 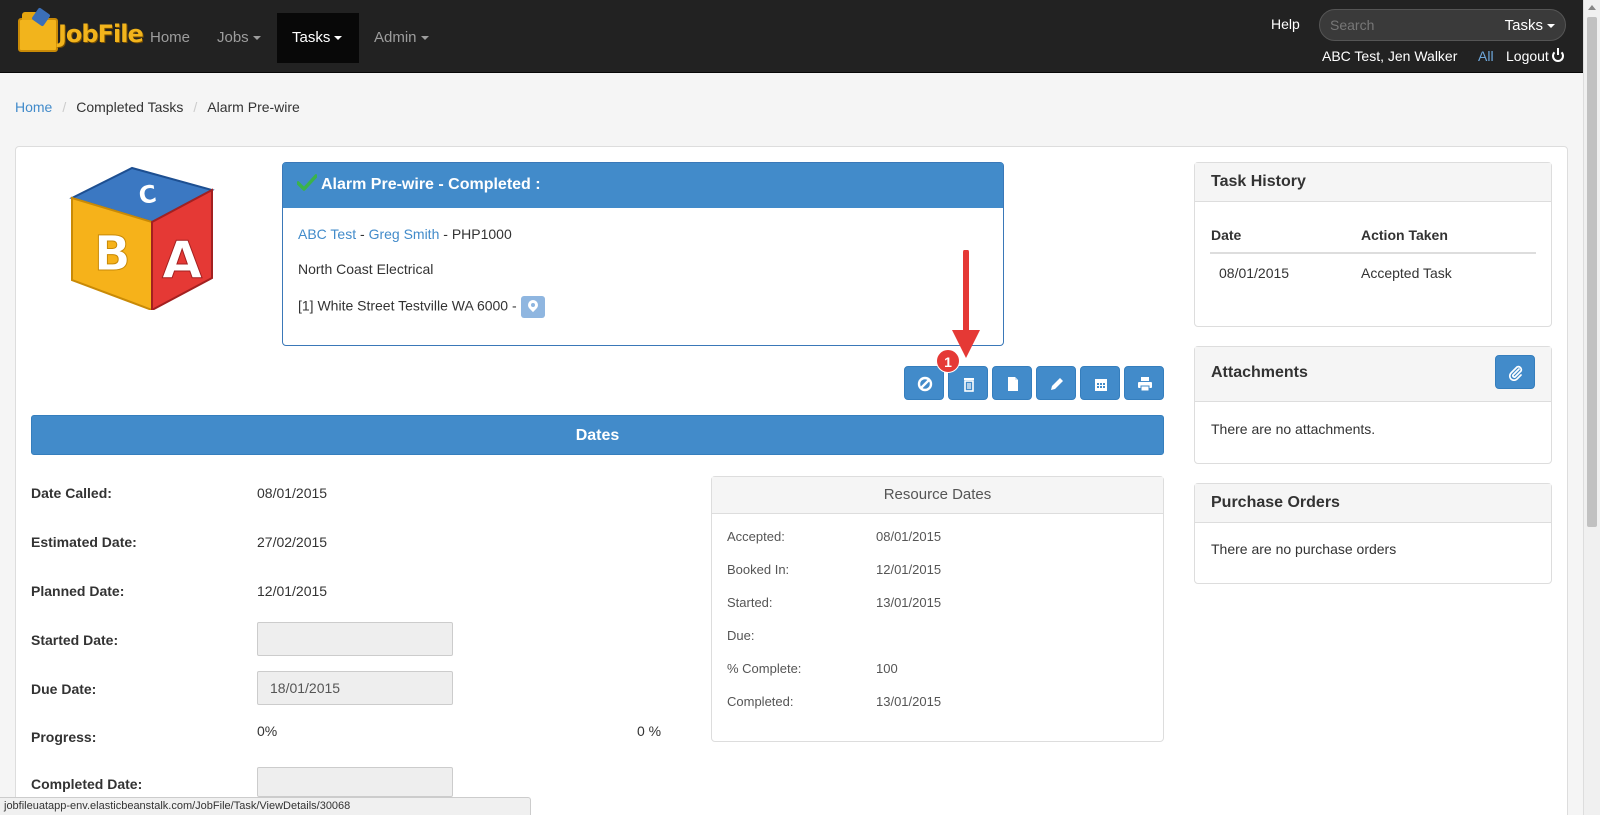 I want to click on attachments-header: Attachments, so click(x=1373, y=374).